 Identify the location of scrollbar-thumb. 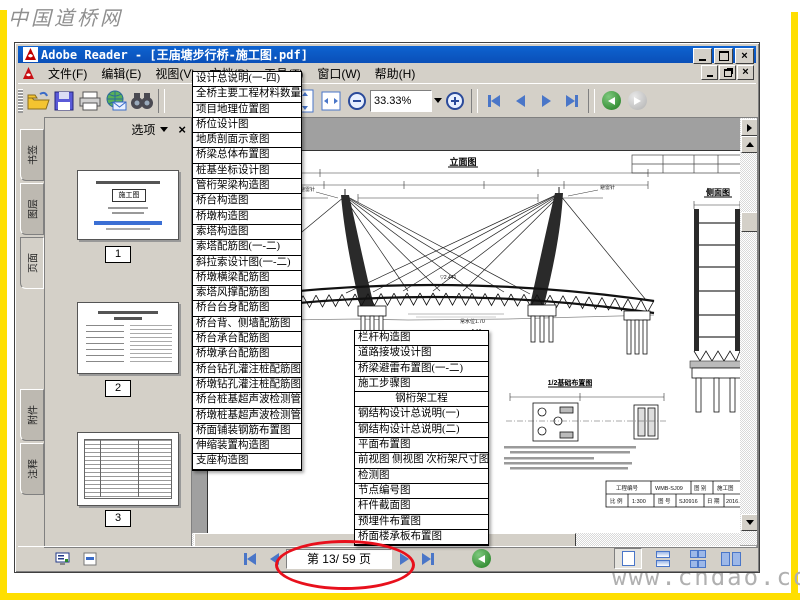
(749, 222).